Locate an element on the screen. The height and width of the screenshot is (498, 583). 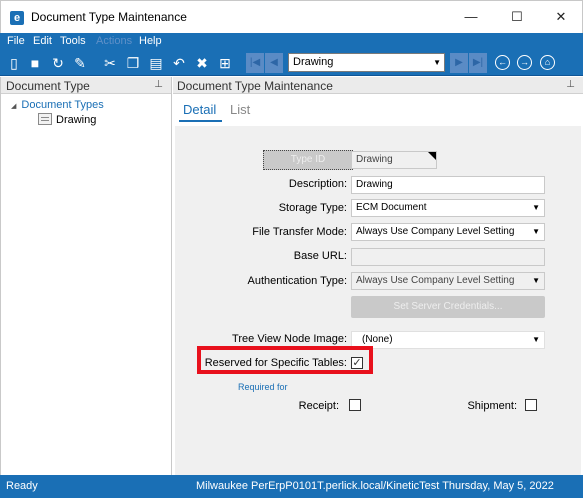
back-icon: ← is located at coordinates (502, 62).